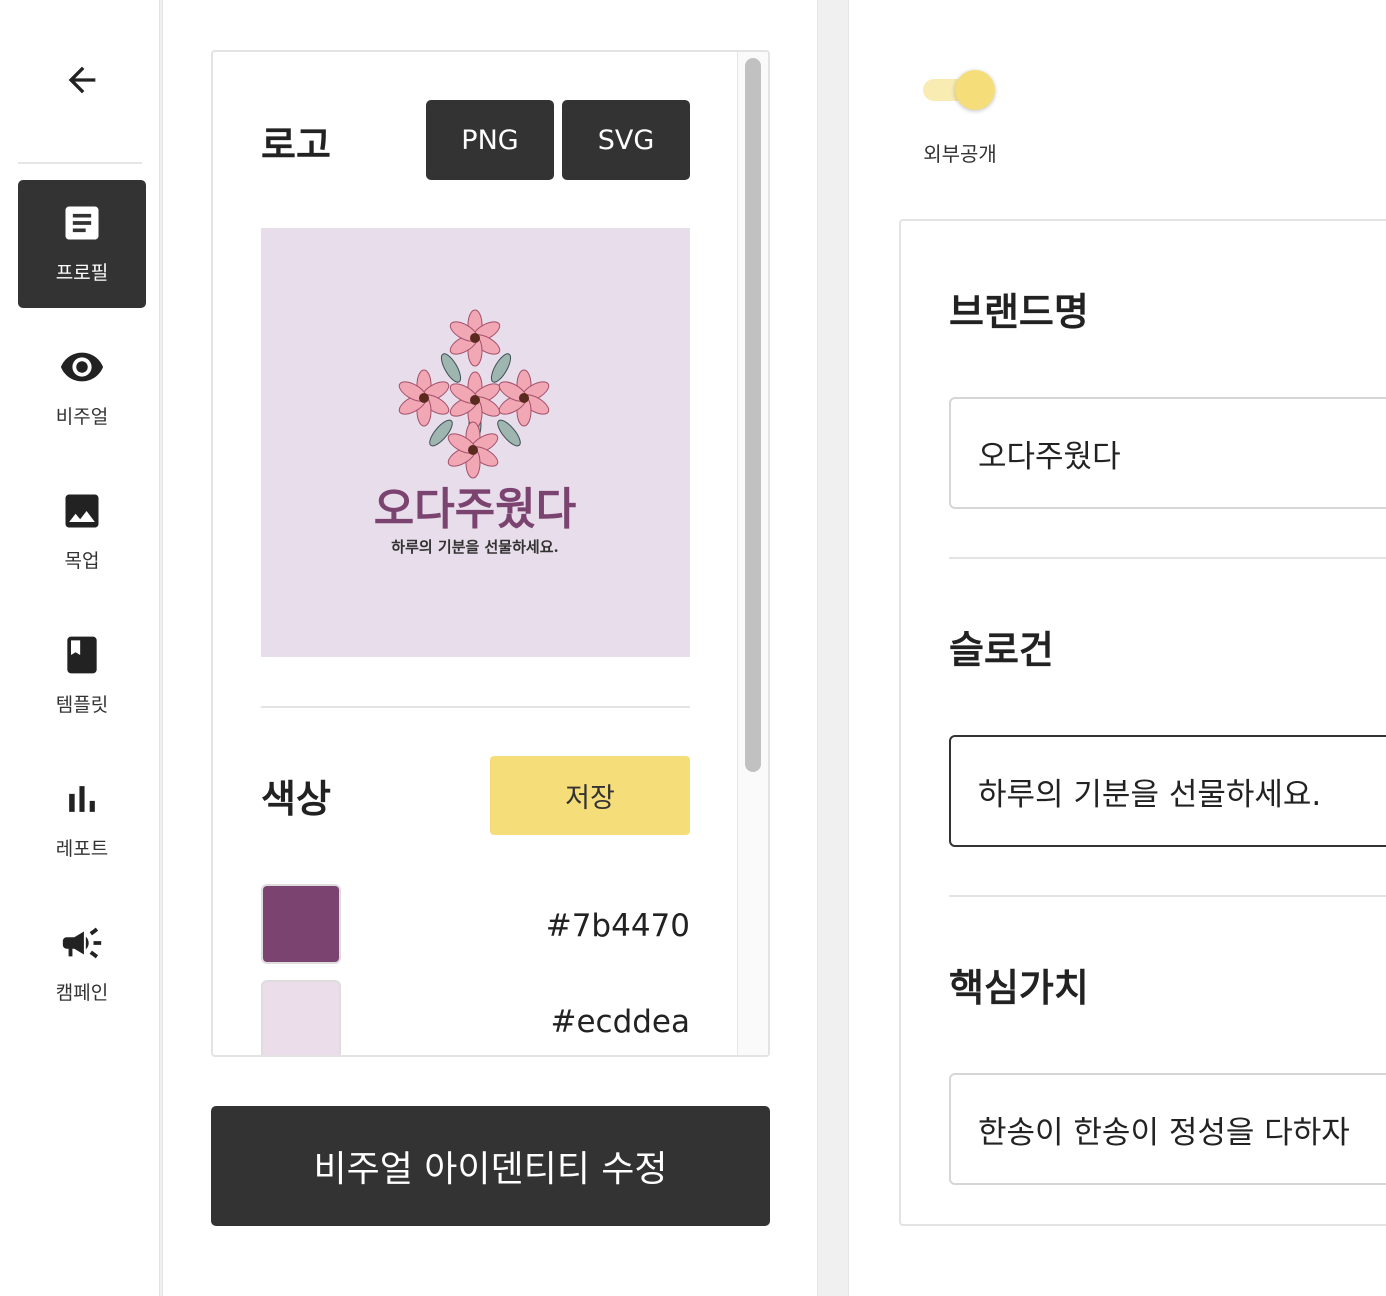 This screenshot has height=1296, width=1386. What do you see at coordinates (475, 924) in the screenshot?
I see `color-swatch-row: #7b4470` at bounding box center [475, 924].